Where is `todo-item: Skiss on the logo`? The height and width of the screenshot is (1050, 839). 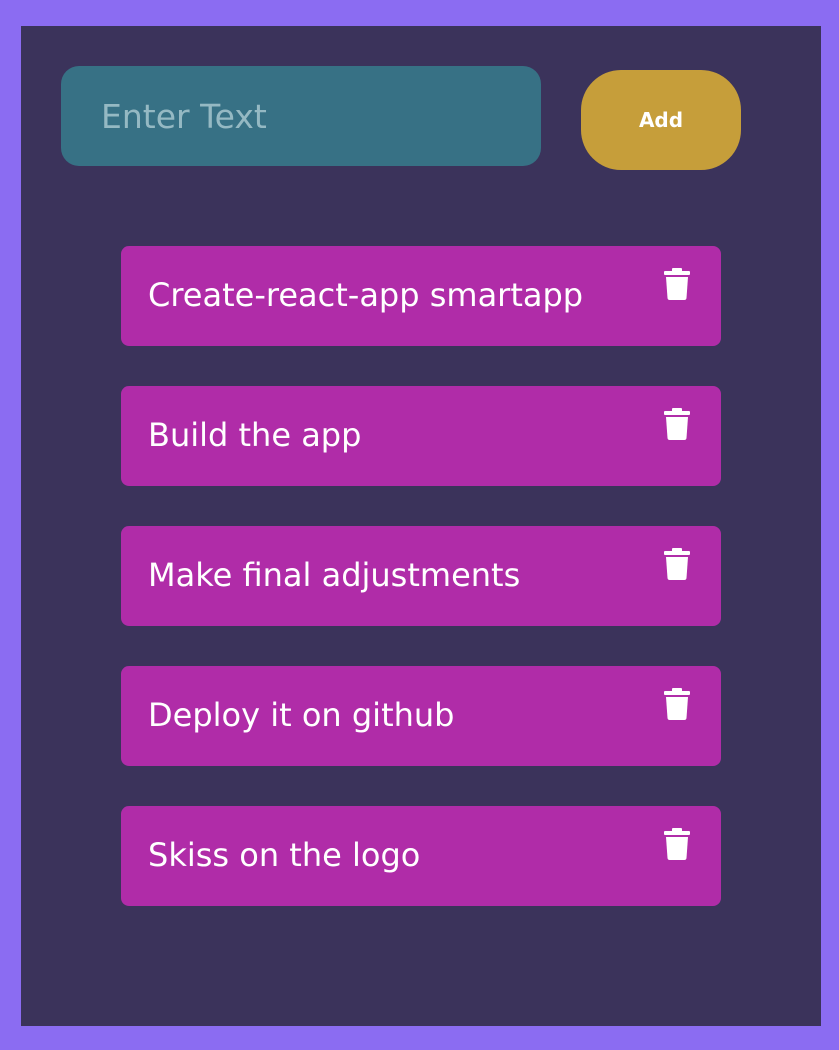
todo-item: Skiss on the logo is located at coordinates (421, 856).